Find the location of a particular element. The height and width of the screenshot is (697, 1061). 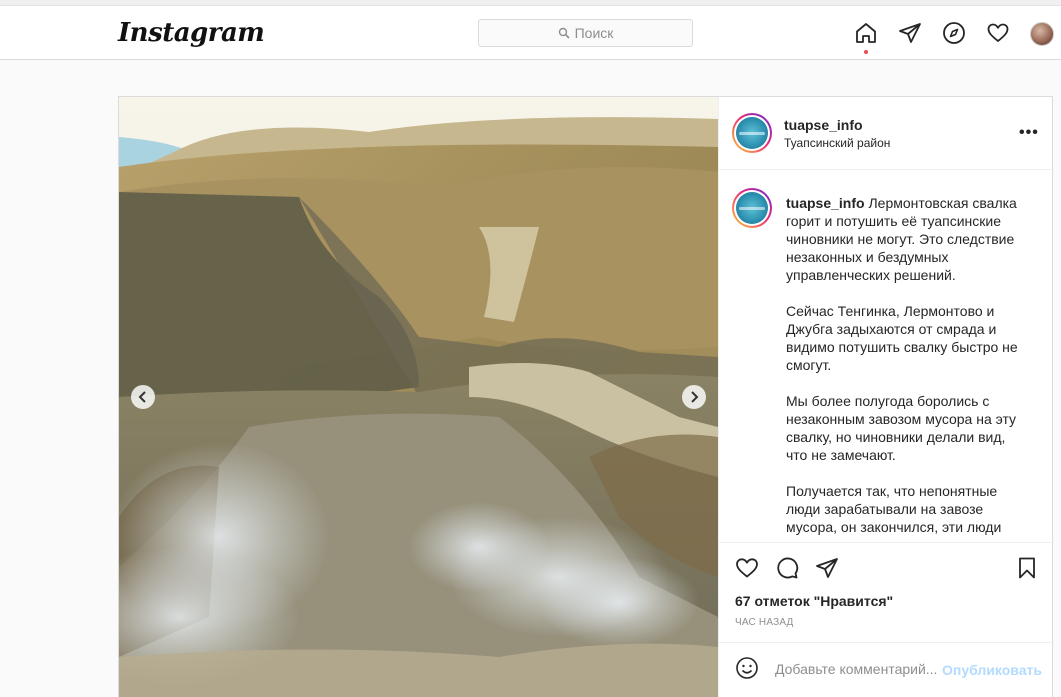

post-header: tuapse_info Туапсинский район ••• is located at coordinates (886, 133).